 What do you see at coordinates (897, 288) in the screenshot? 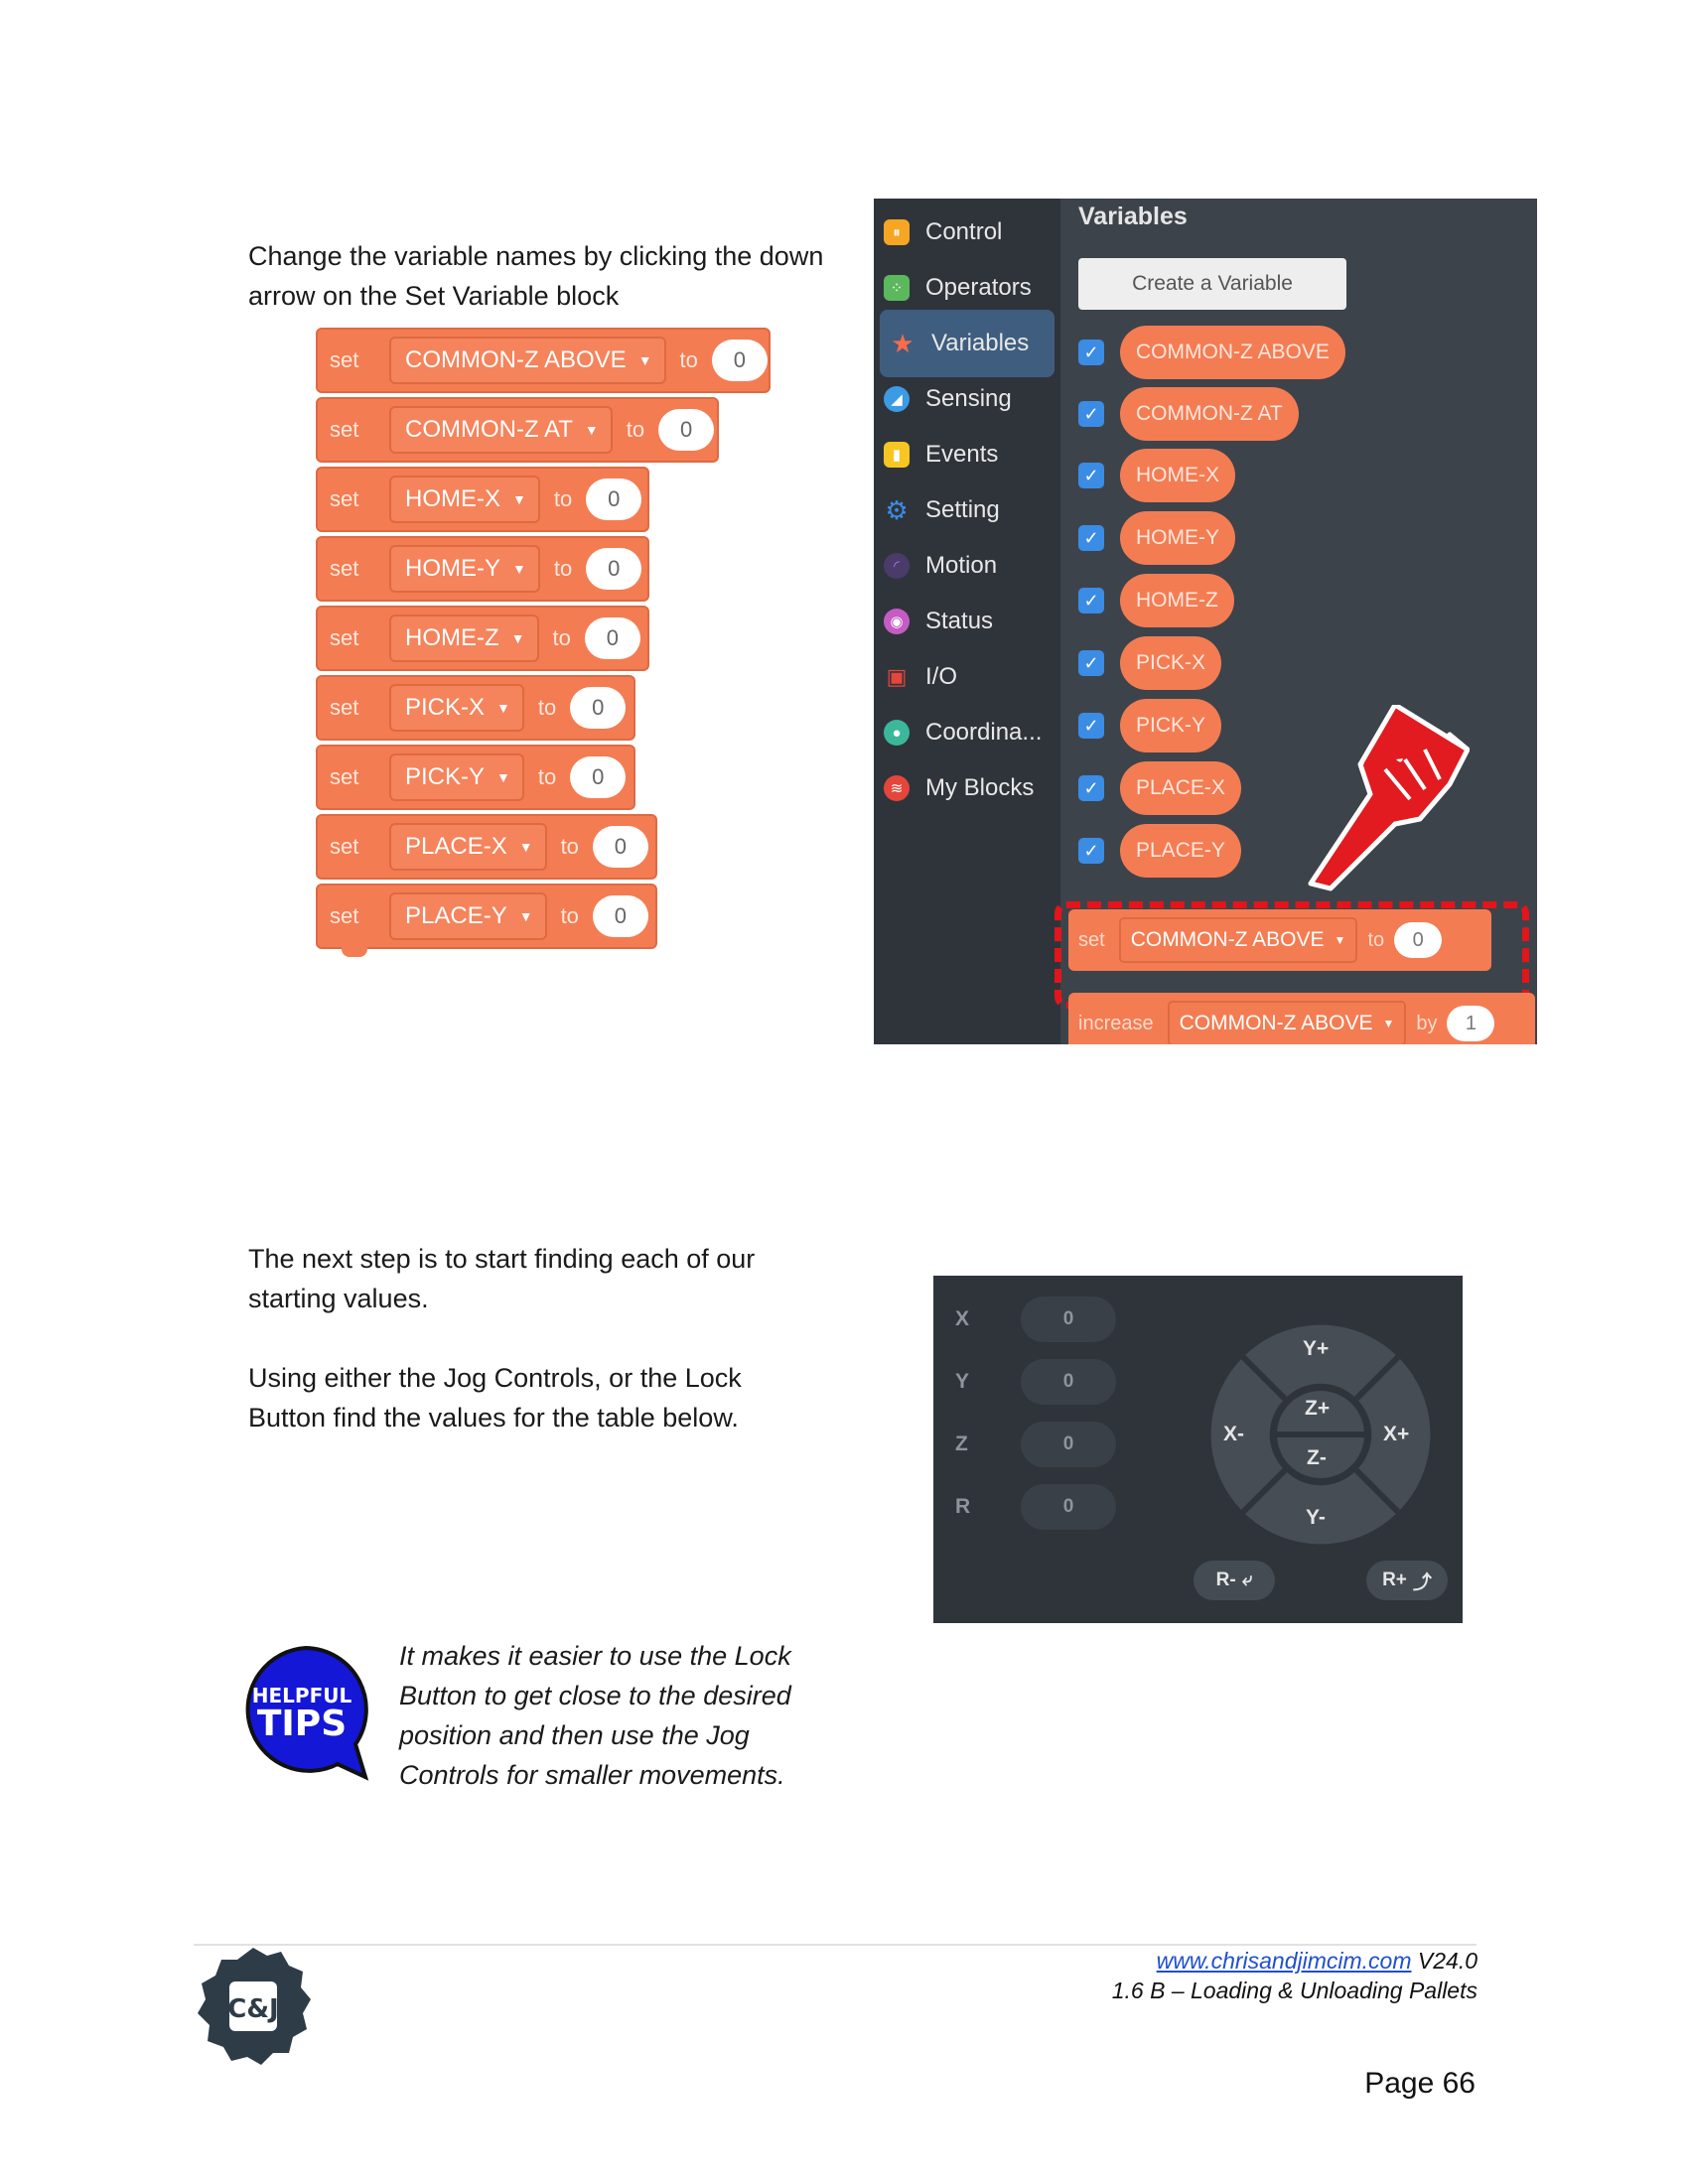
I see `operators-icon: ⁘` at bounding box center [897, 288].